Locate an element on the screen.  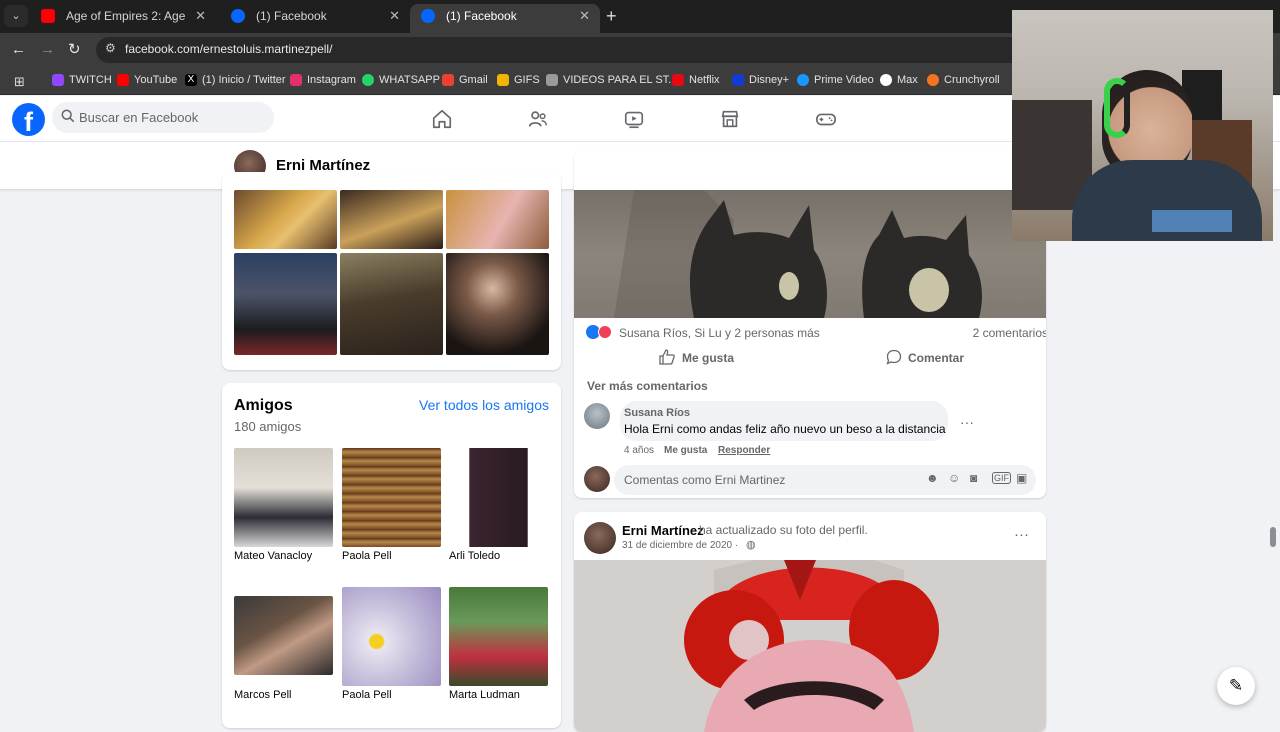
bookmark-label: Gmail is located at coordinates (473, 80).